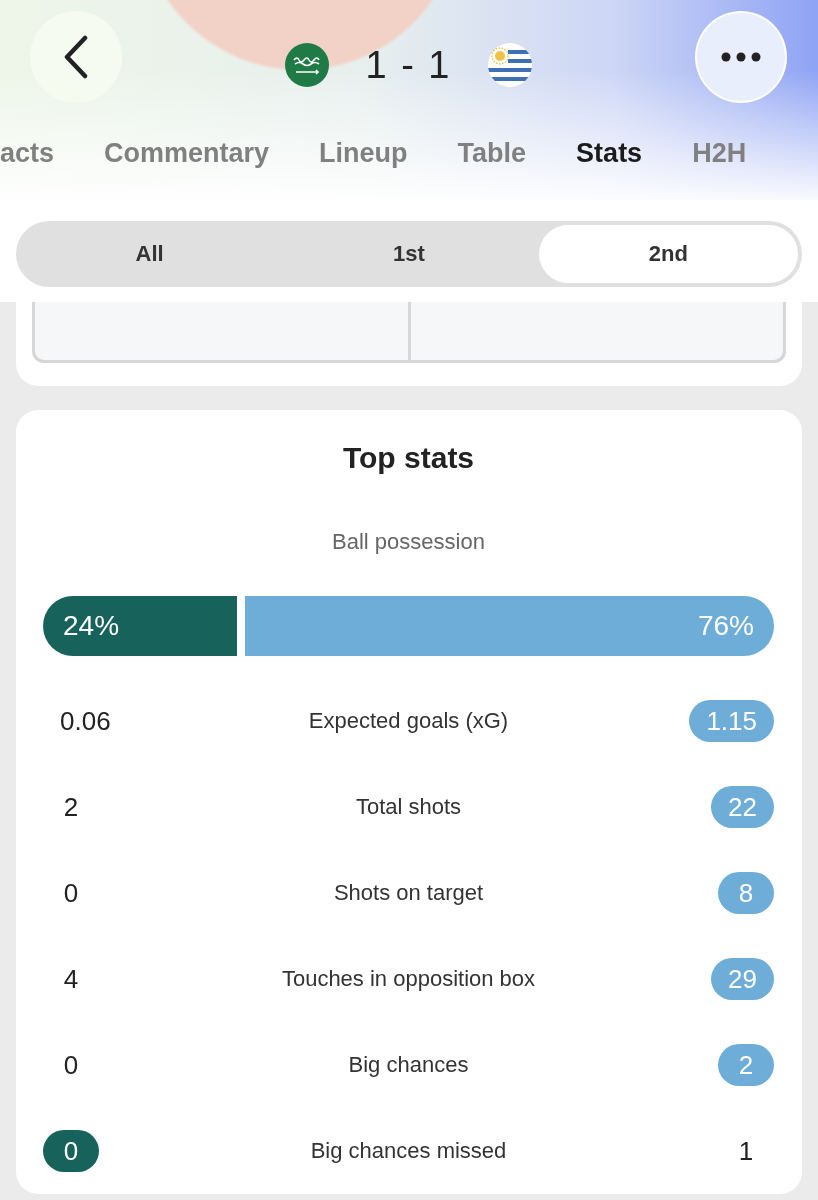  What do you see at coordinates (742, 807) in the screenshot?
I see `stat-value: 22` at bounding box center [742, 807].